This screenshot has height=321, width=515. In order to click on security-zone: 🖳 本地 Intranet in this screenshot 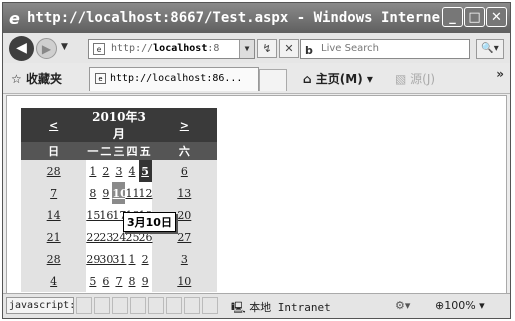, I will do `click(281, 308)`.